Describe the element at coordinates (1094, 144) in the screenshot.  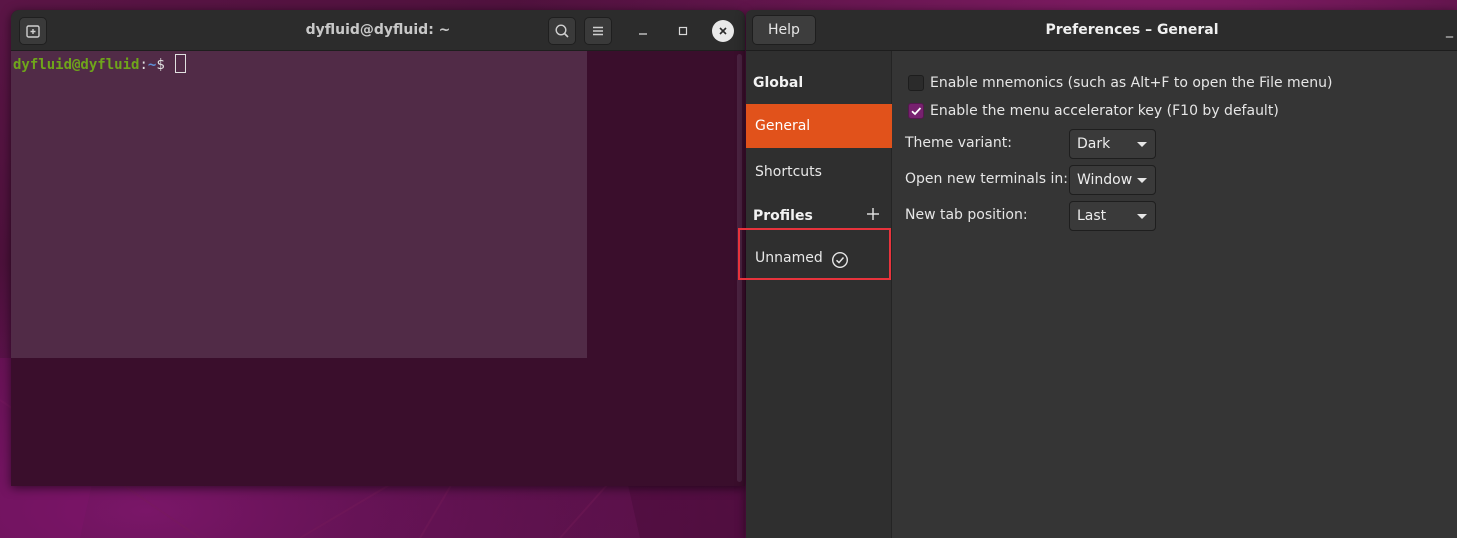
I see `theme-variant-value: Dark` at that location.